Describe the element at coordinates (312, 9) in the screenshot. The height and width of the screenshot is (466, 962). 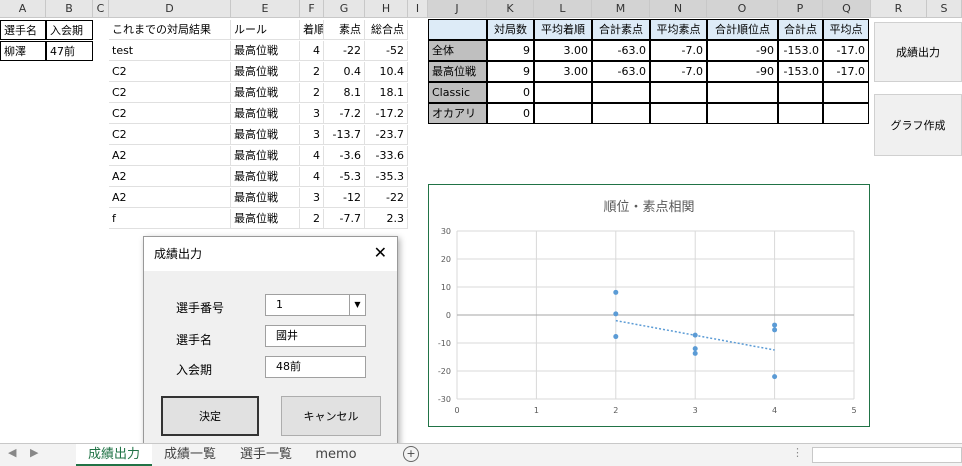
I see `column-header-F: F` at that location.